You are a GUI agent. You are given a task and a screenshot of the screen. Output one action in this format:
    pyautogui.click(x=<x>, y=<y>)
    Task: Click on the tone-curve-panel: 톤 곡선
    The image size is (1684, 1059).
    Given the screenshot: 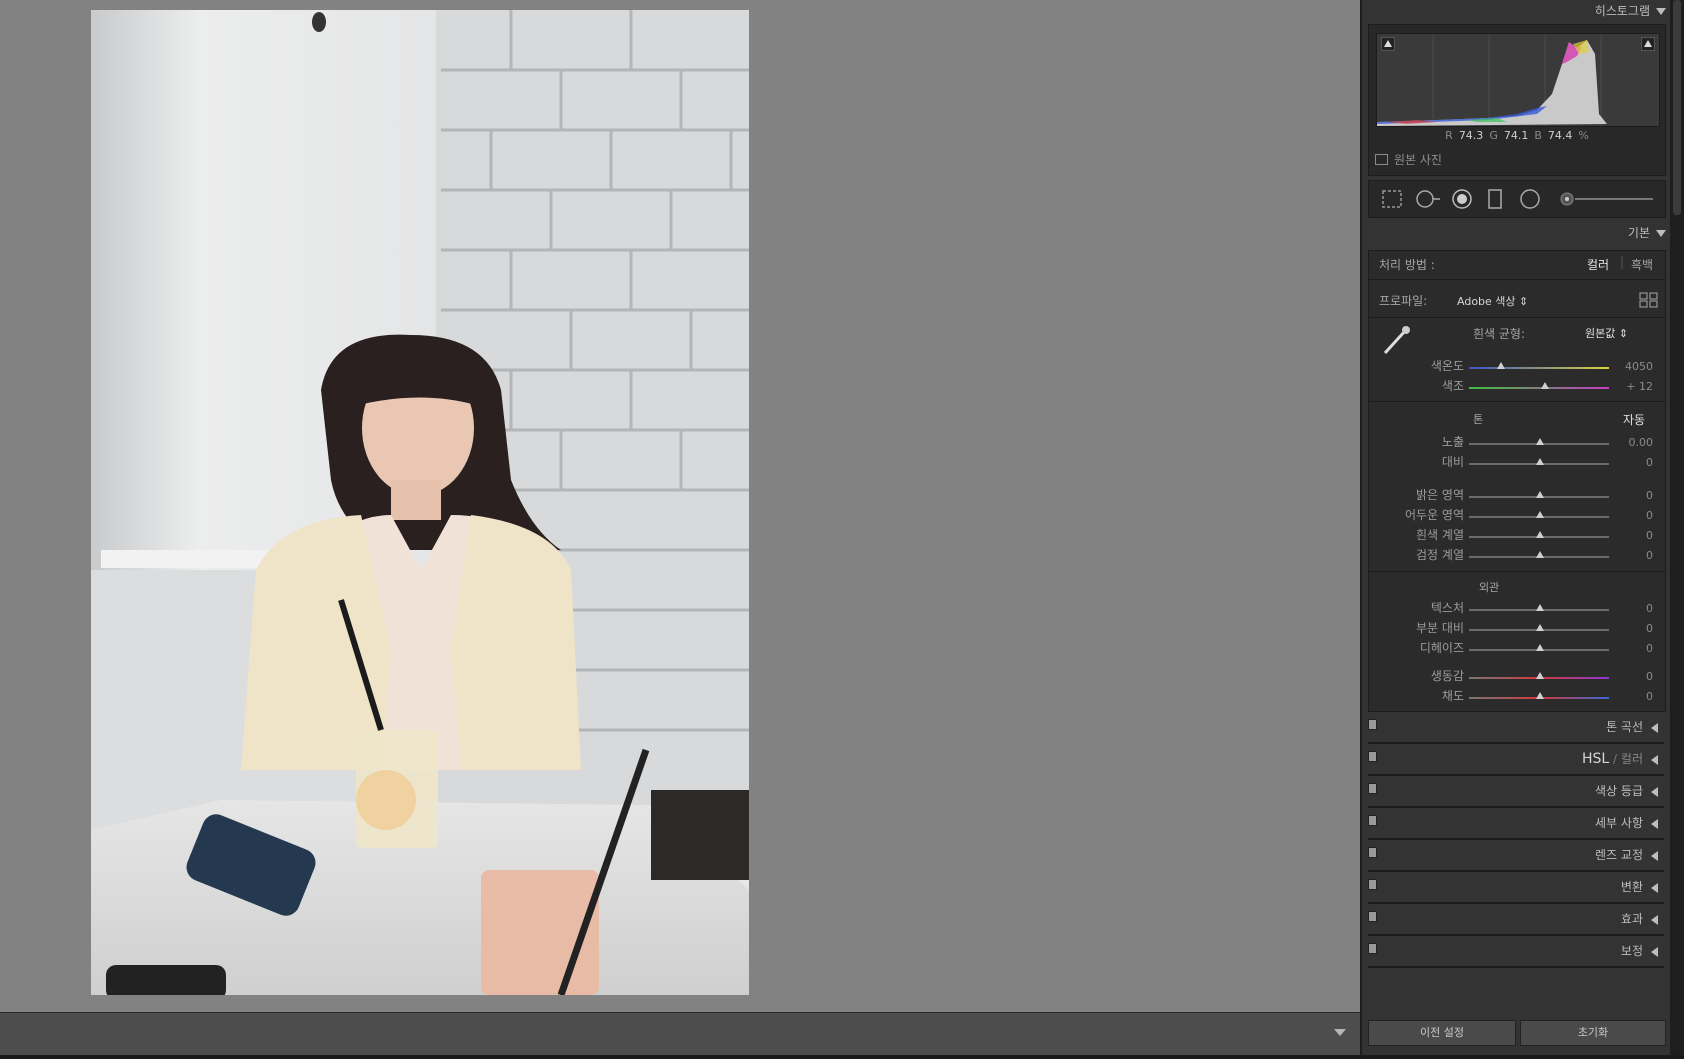 What is the action you would take?
    pyautogui.click(x=1516, y=728)
    